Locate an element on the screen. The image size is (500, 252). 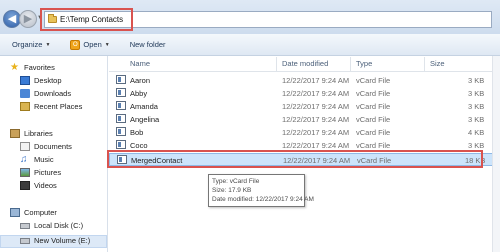
file-name: Abby is located at coordinates (139, 93).